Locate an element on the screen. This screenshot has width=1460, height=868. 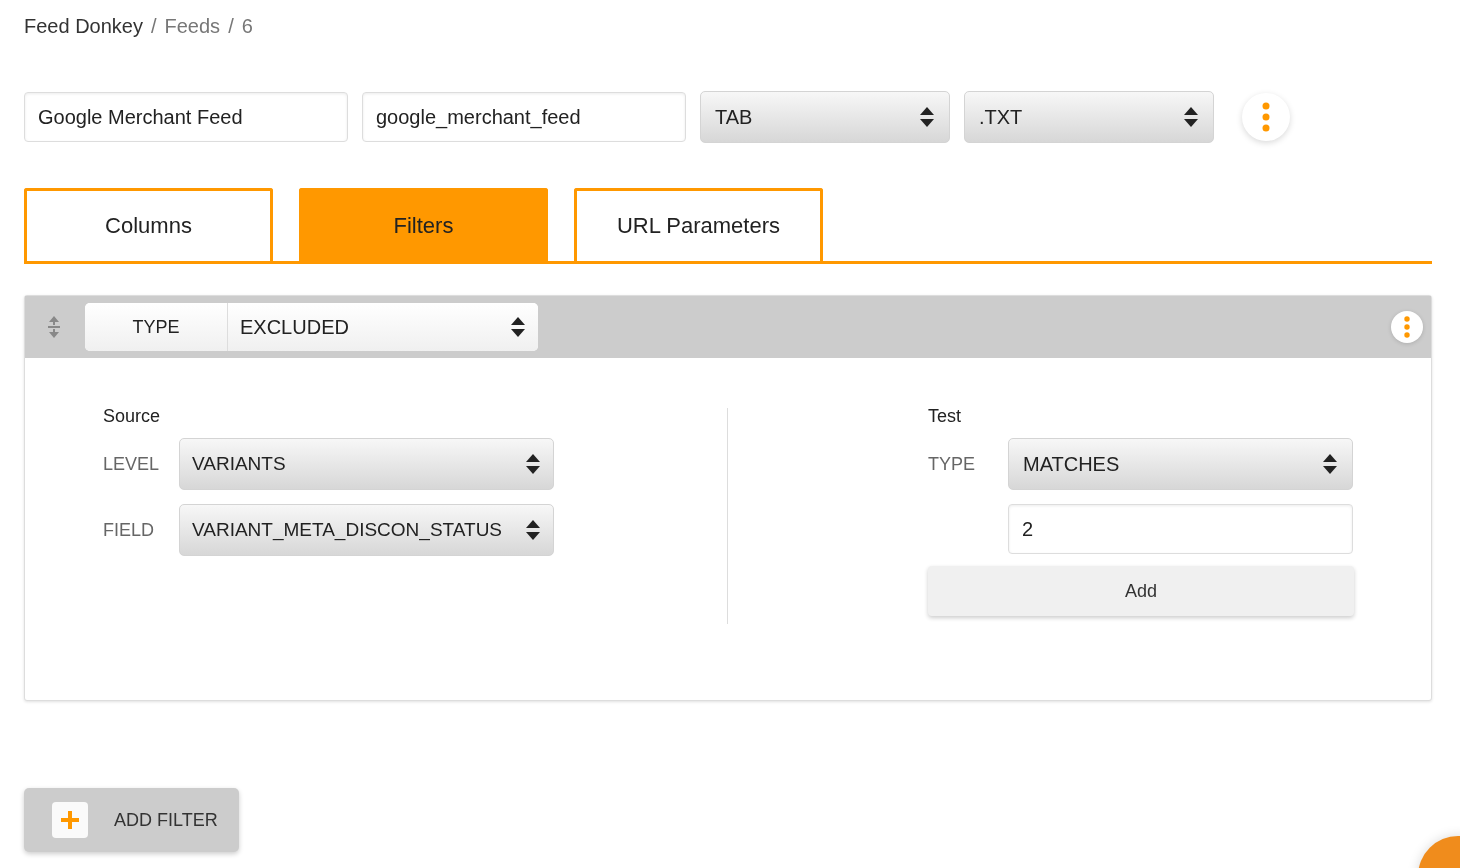
more-options-button is located at coordinates (1266, 117).